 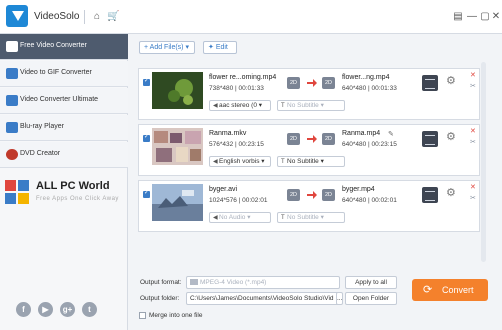 What do you see at coordinates (223, 189) in the screenshot?
I see `source-file-name: byger.avi` at bounding box center [223, 189].